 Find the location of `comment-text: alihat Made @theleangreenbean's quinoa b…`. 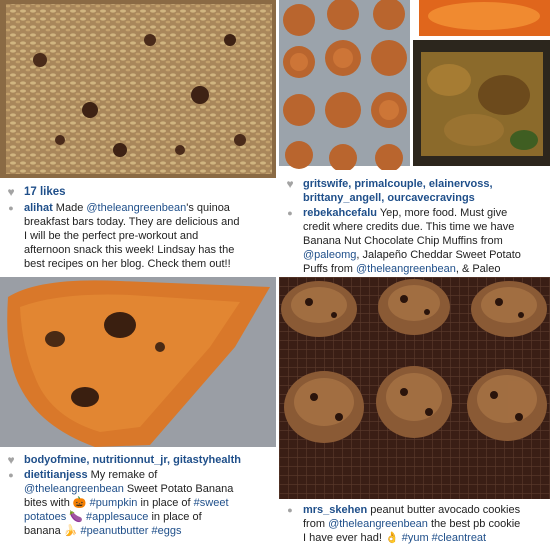

comment-text: alihat Made @theleangreenbean's quinoa b… is located at coordinates (131, 236).